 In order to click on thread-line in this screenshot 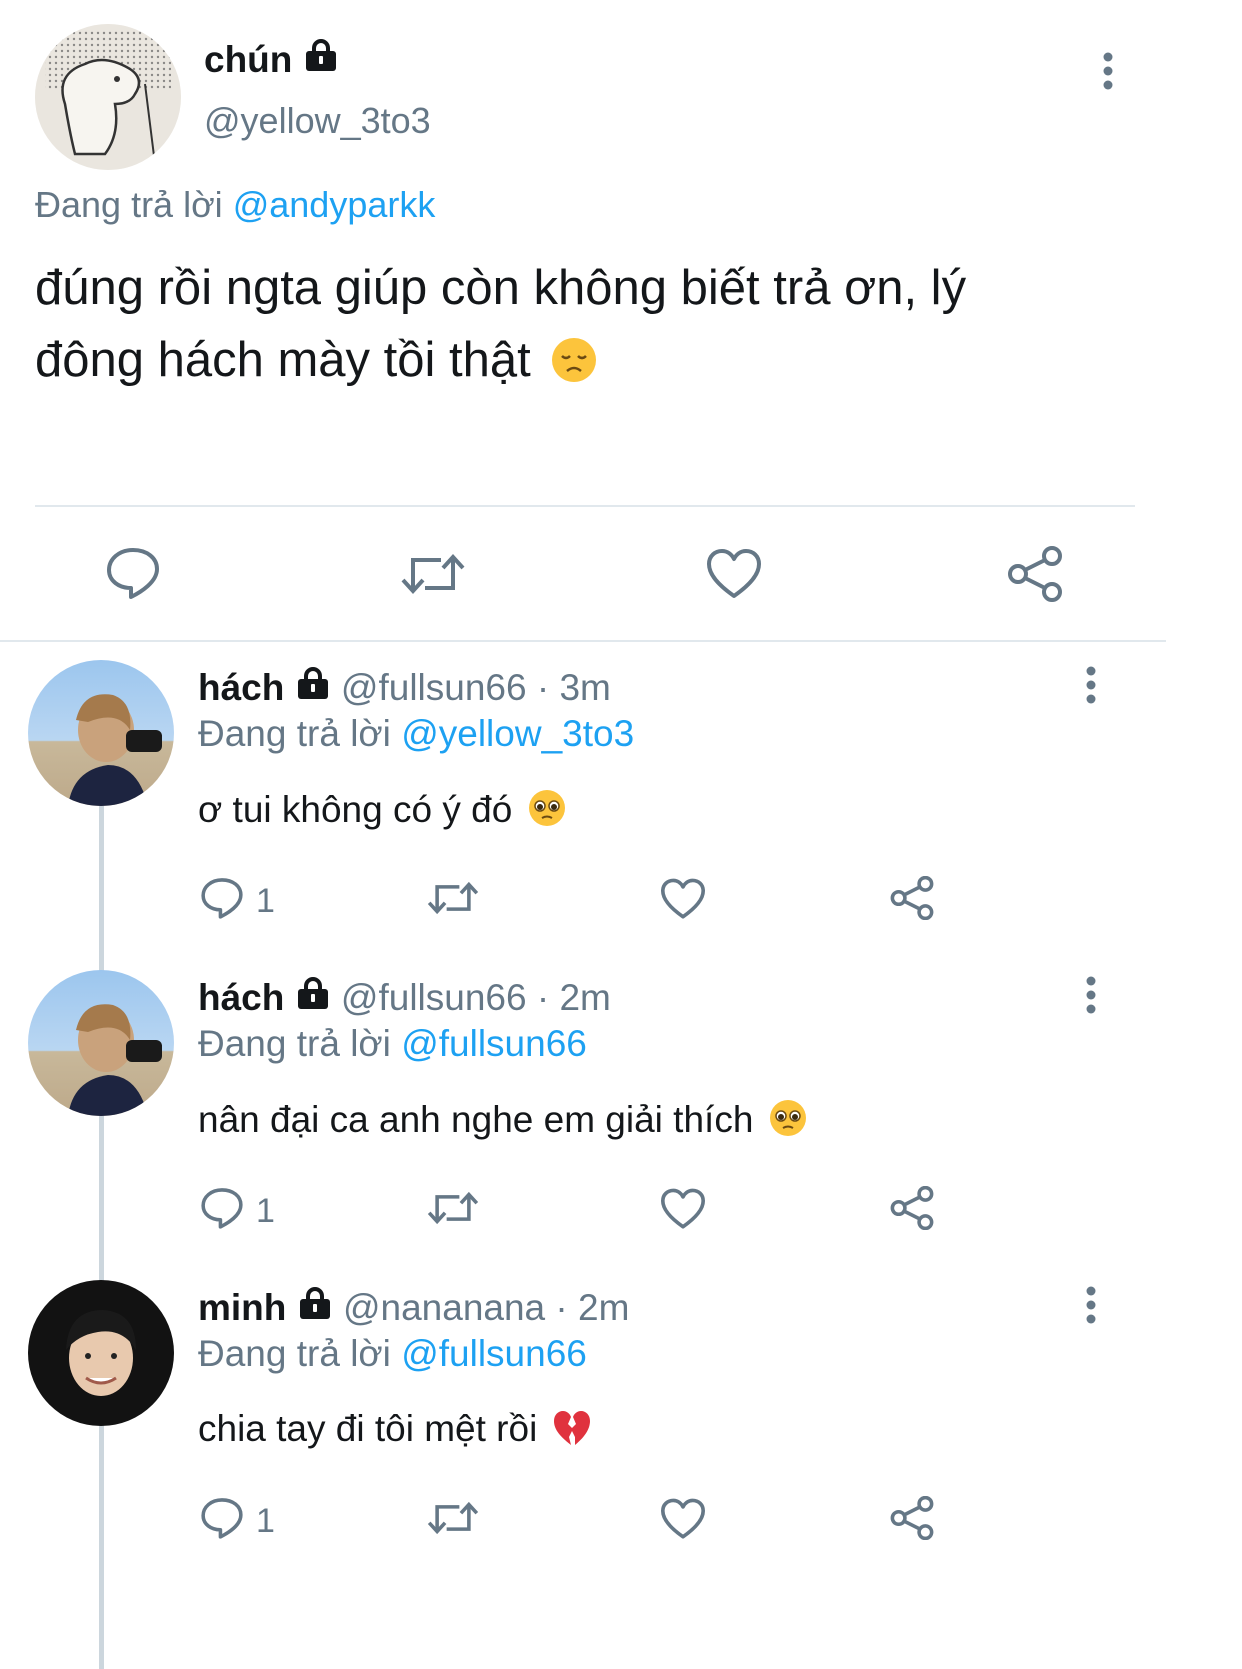, I will do `click(101, 1237)`.